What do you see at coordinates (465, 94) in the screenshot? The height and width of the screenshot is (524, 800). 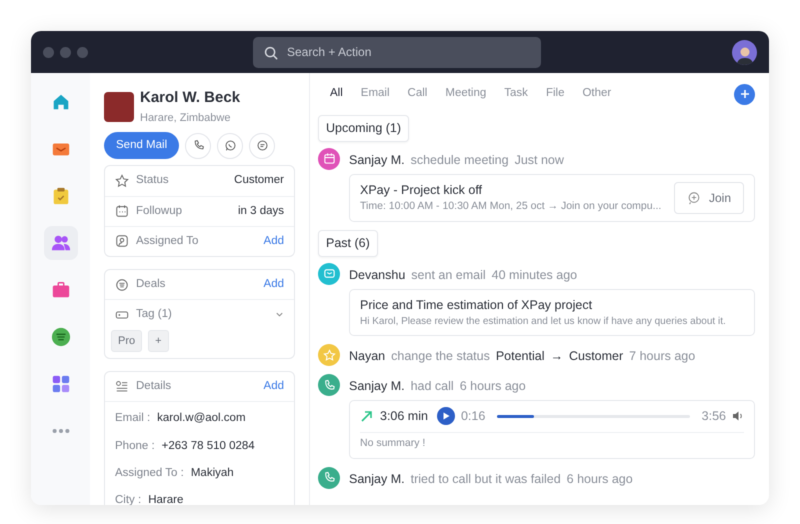 I see `tab: Meeting` at bounding box center [465, 94].